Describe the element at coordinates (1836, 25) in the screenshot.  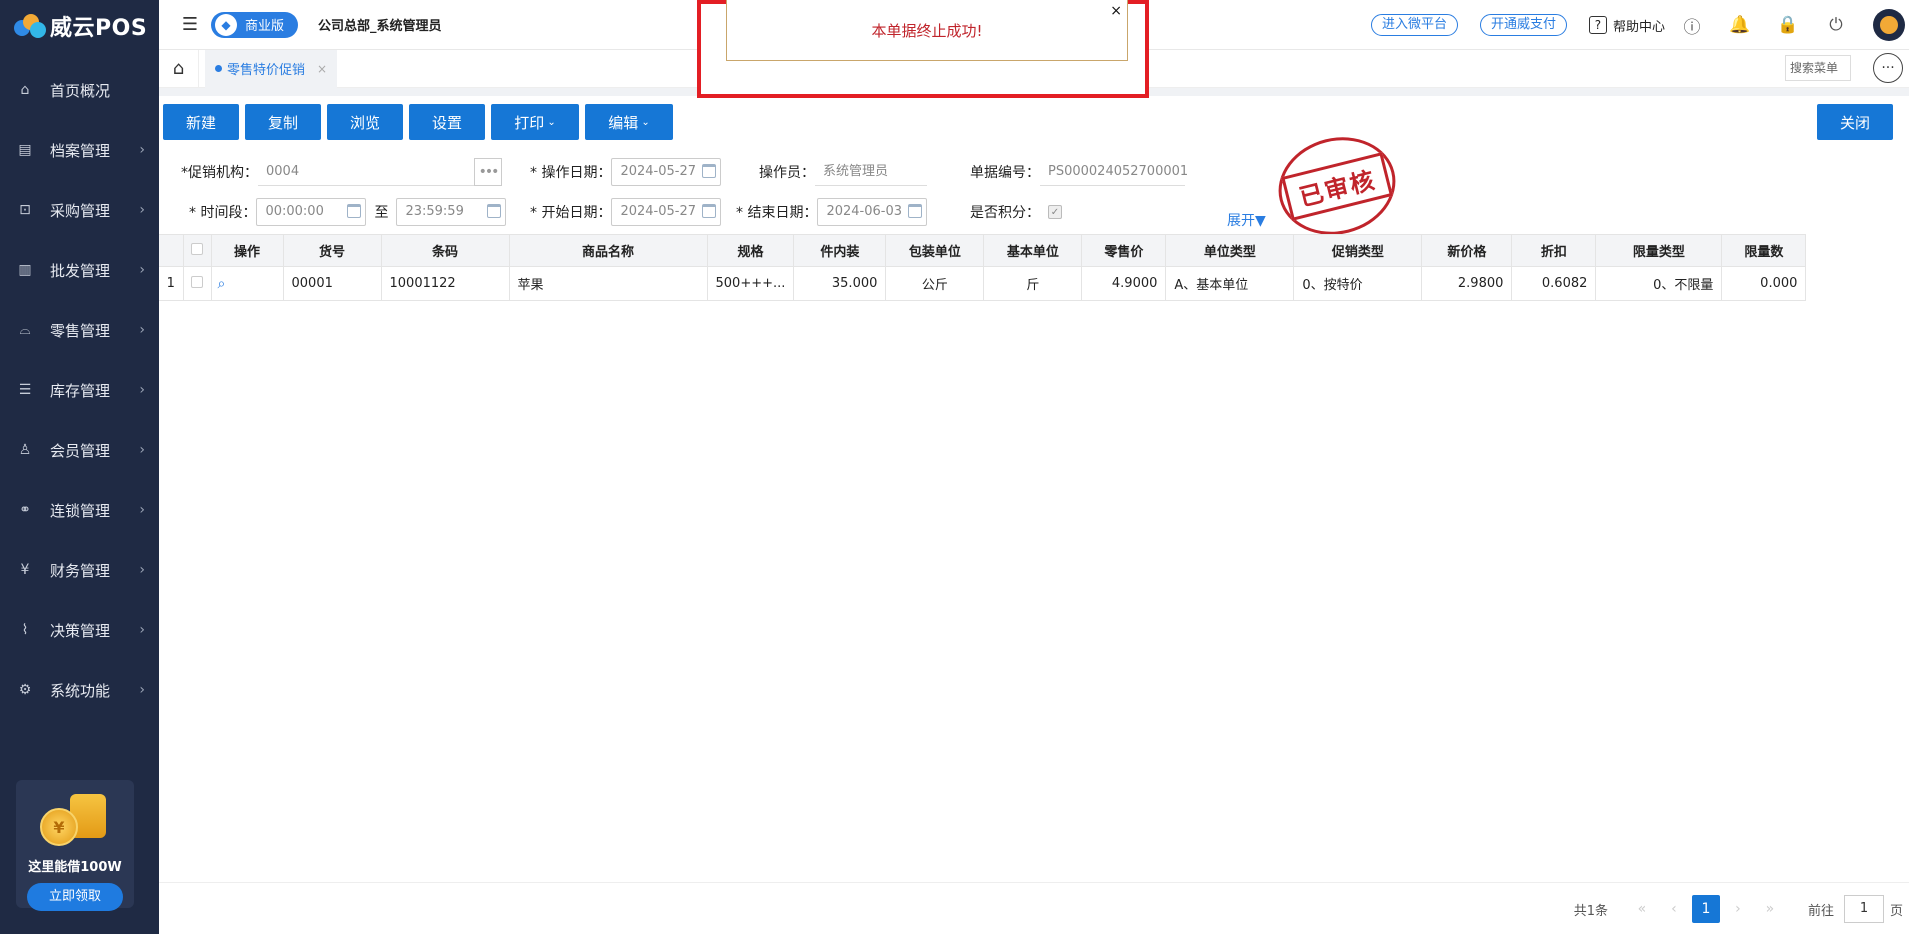
I see `power-icon: ⏻` at that location.